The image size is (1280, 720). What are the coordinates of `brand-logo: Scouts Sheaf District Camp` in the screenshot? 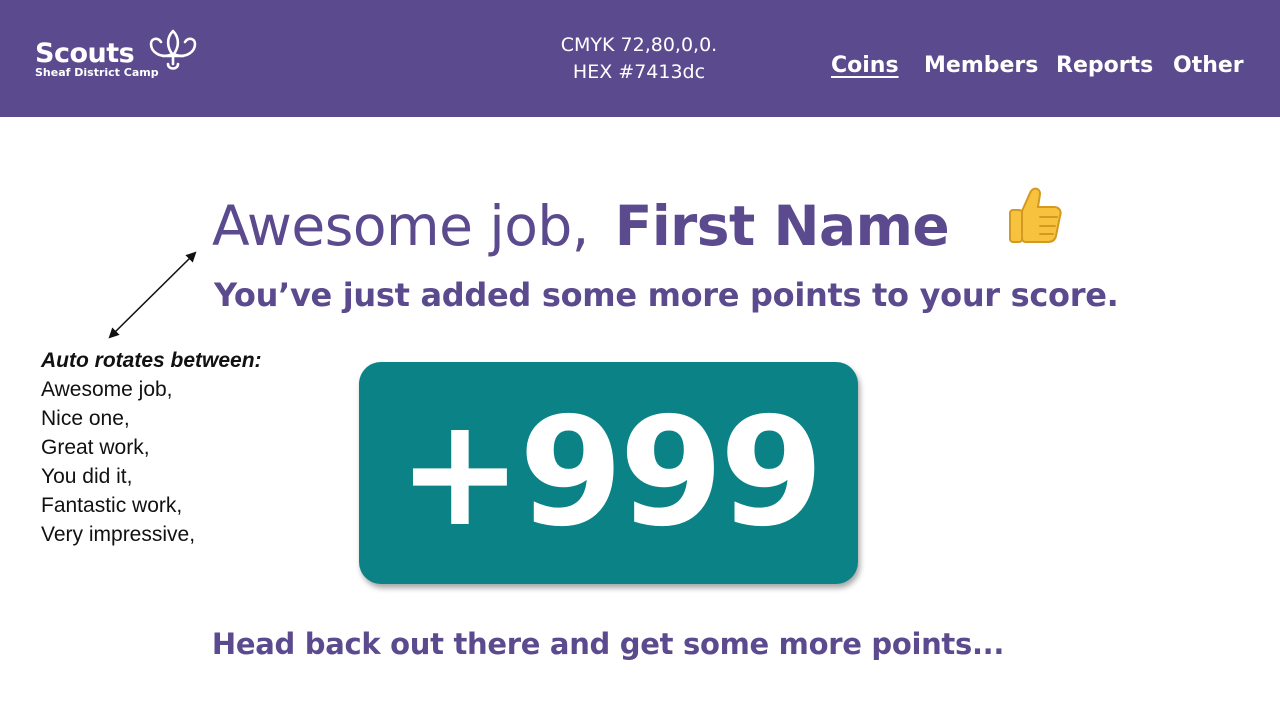 It's located at (97, 59).